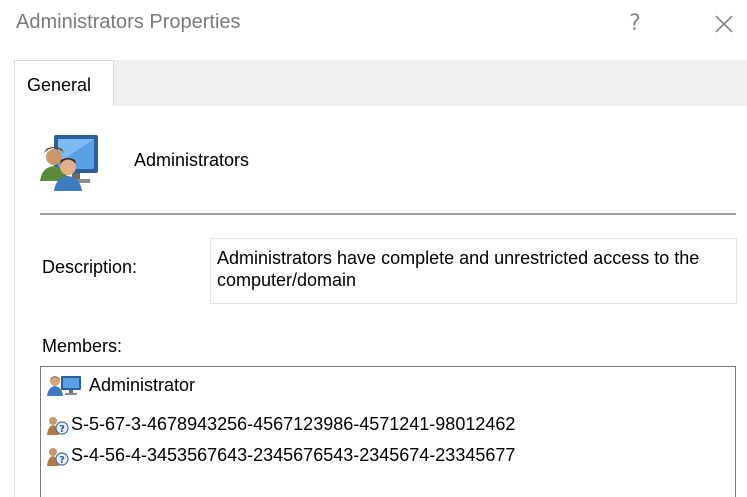 This screenshot has height=497, width=747. What do you see at coordinates (635, 24) in the screenshot?
I see `help-button: ?` at bounding box center [635, 24].